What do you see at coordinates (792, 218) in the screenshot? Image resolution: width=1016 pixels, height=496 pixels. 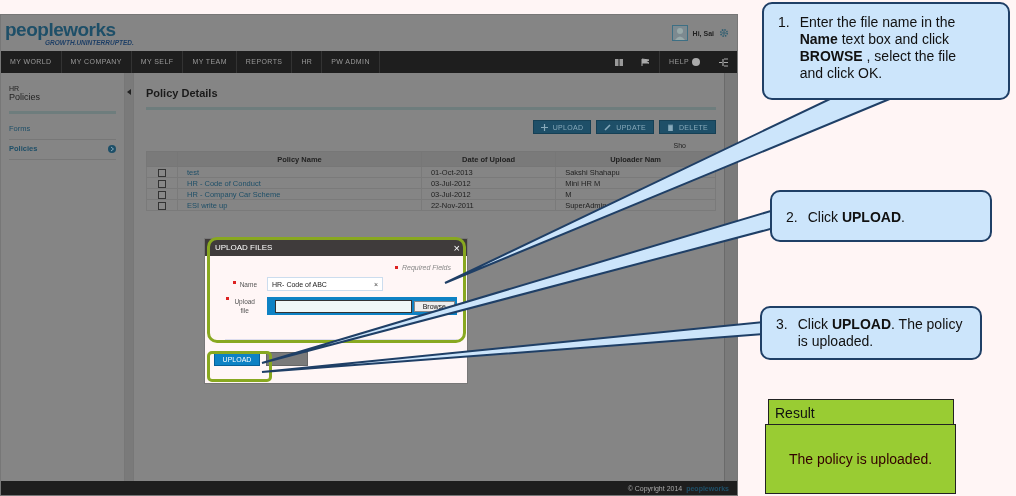 I see `step-number: 2.` at bounding box center [792, 218].